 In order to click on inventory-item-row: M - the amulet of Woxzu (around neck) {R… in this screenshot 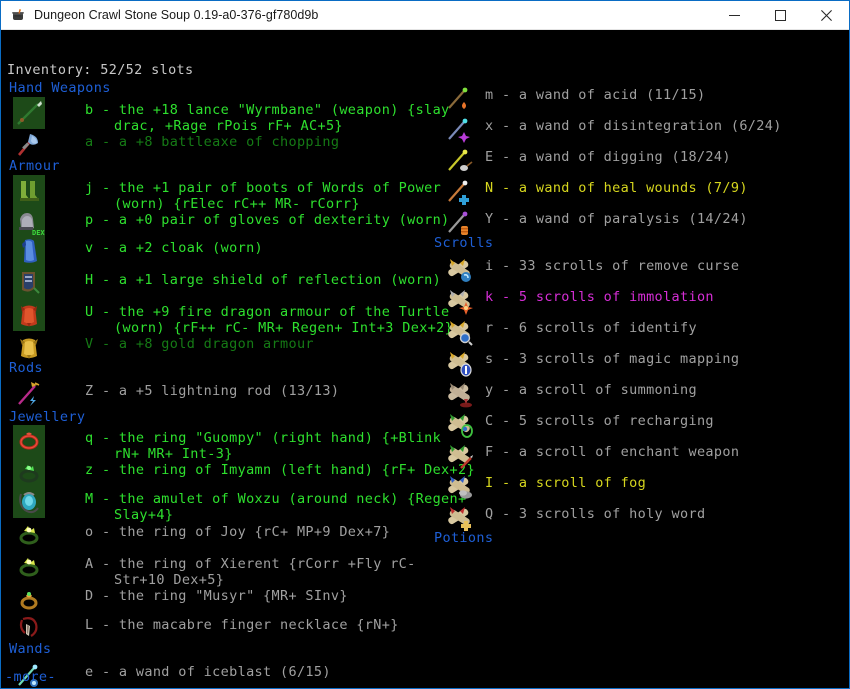, I will do `click(276, 499)`.